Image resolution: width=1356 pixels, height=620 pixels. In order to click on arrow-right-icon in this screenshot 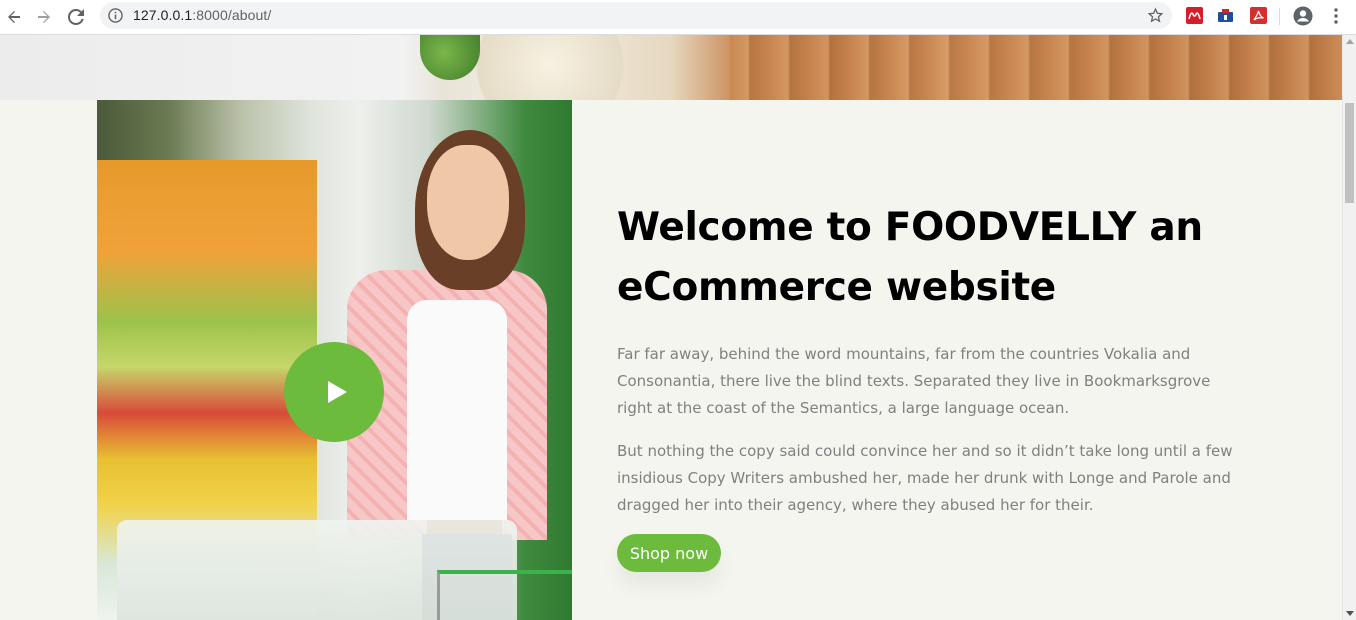, I will do `click(44, 17)`.